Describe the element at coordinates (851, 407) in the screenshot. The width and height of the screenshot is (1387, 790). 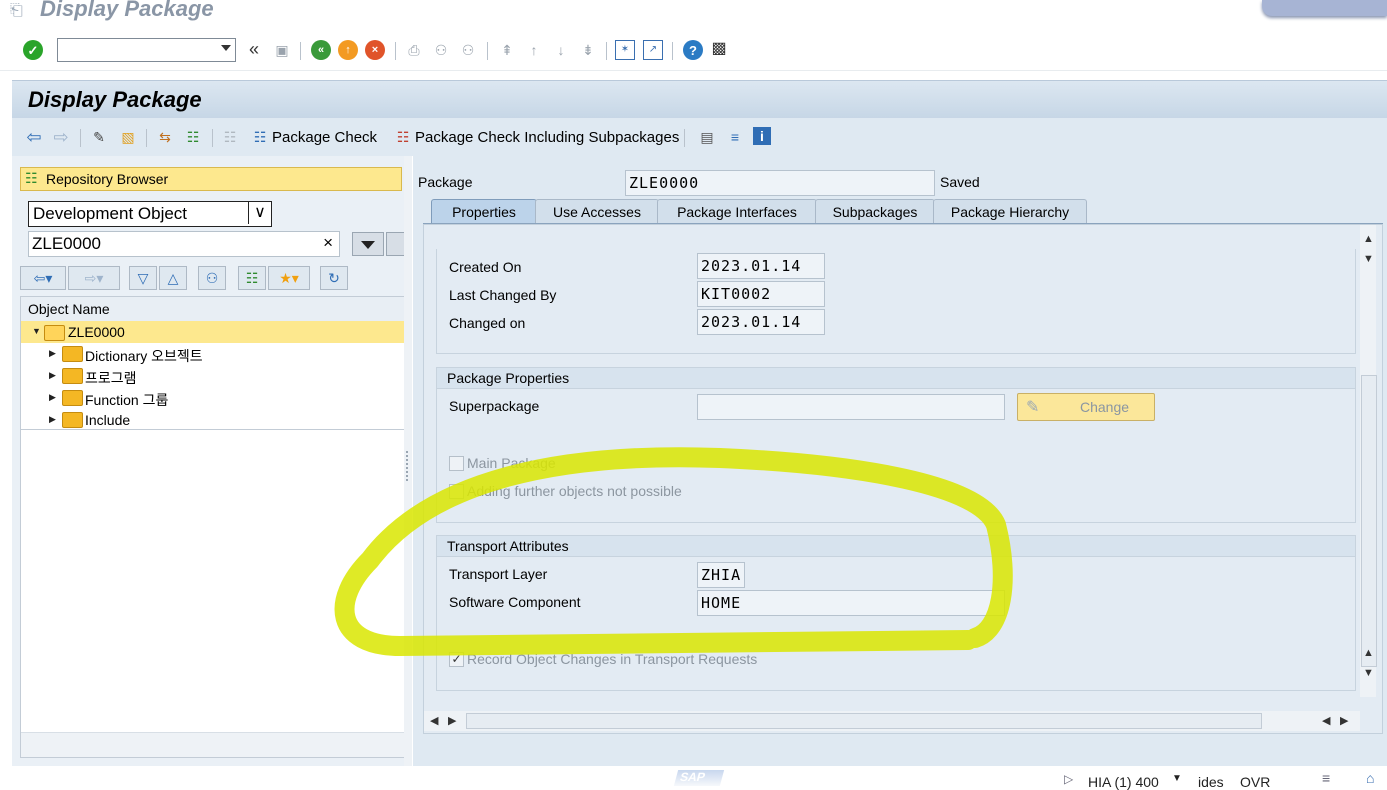
I see `superpackage-field` at that location.